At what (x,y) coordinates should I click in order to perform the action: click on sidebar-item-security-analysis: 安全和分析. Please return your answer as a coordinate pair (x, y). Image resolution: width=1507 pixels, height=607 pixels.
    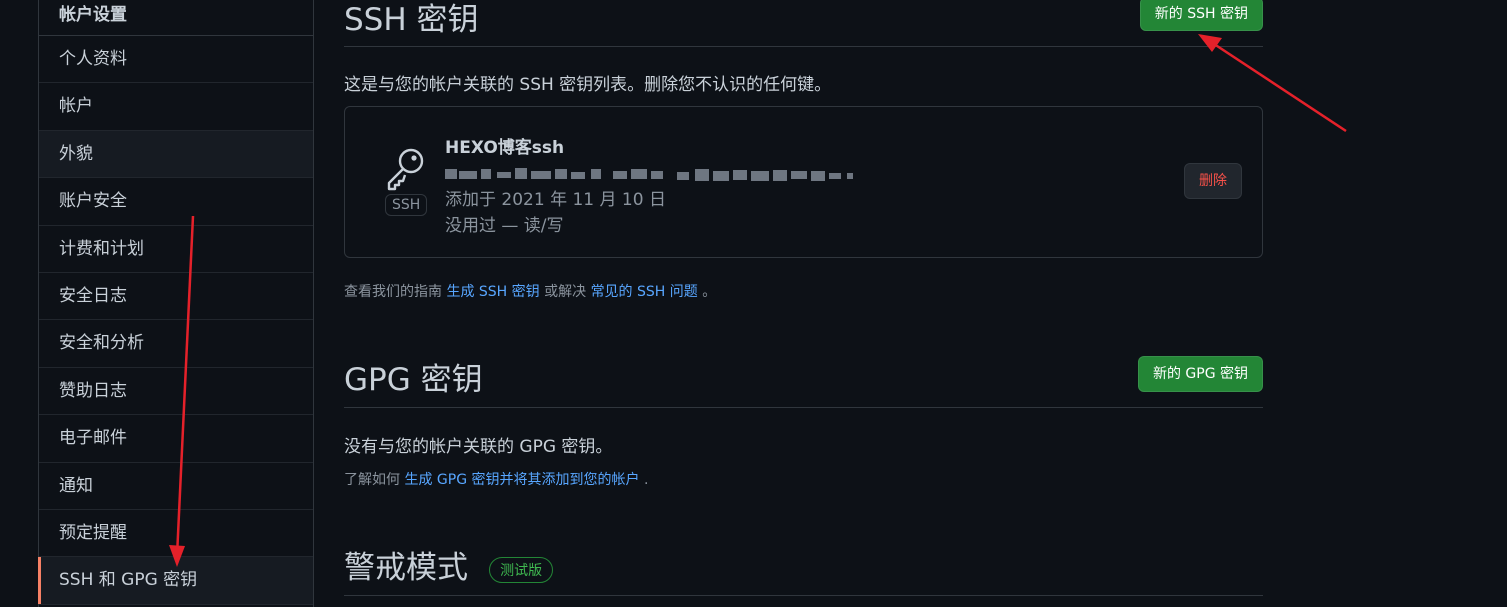
    Looking at the image, I should click on (176, 344).